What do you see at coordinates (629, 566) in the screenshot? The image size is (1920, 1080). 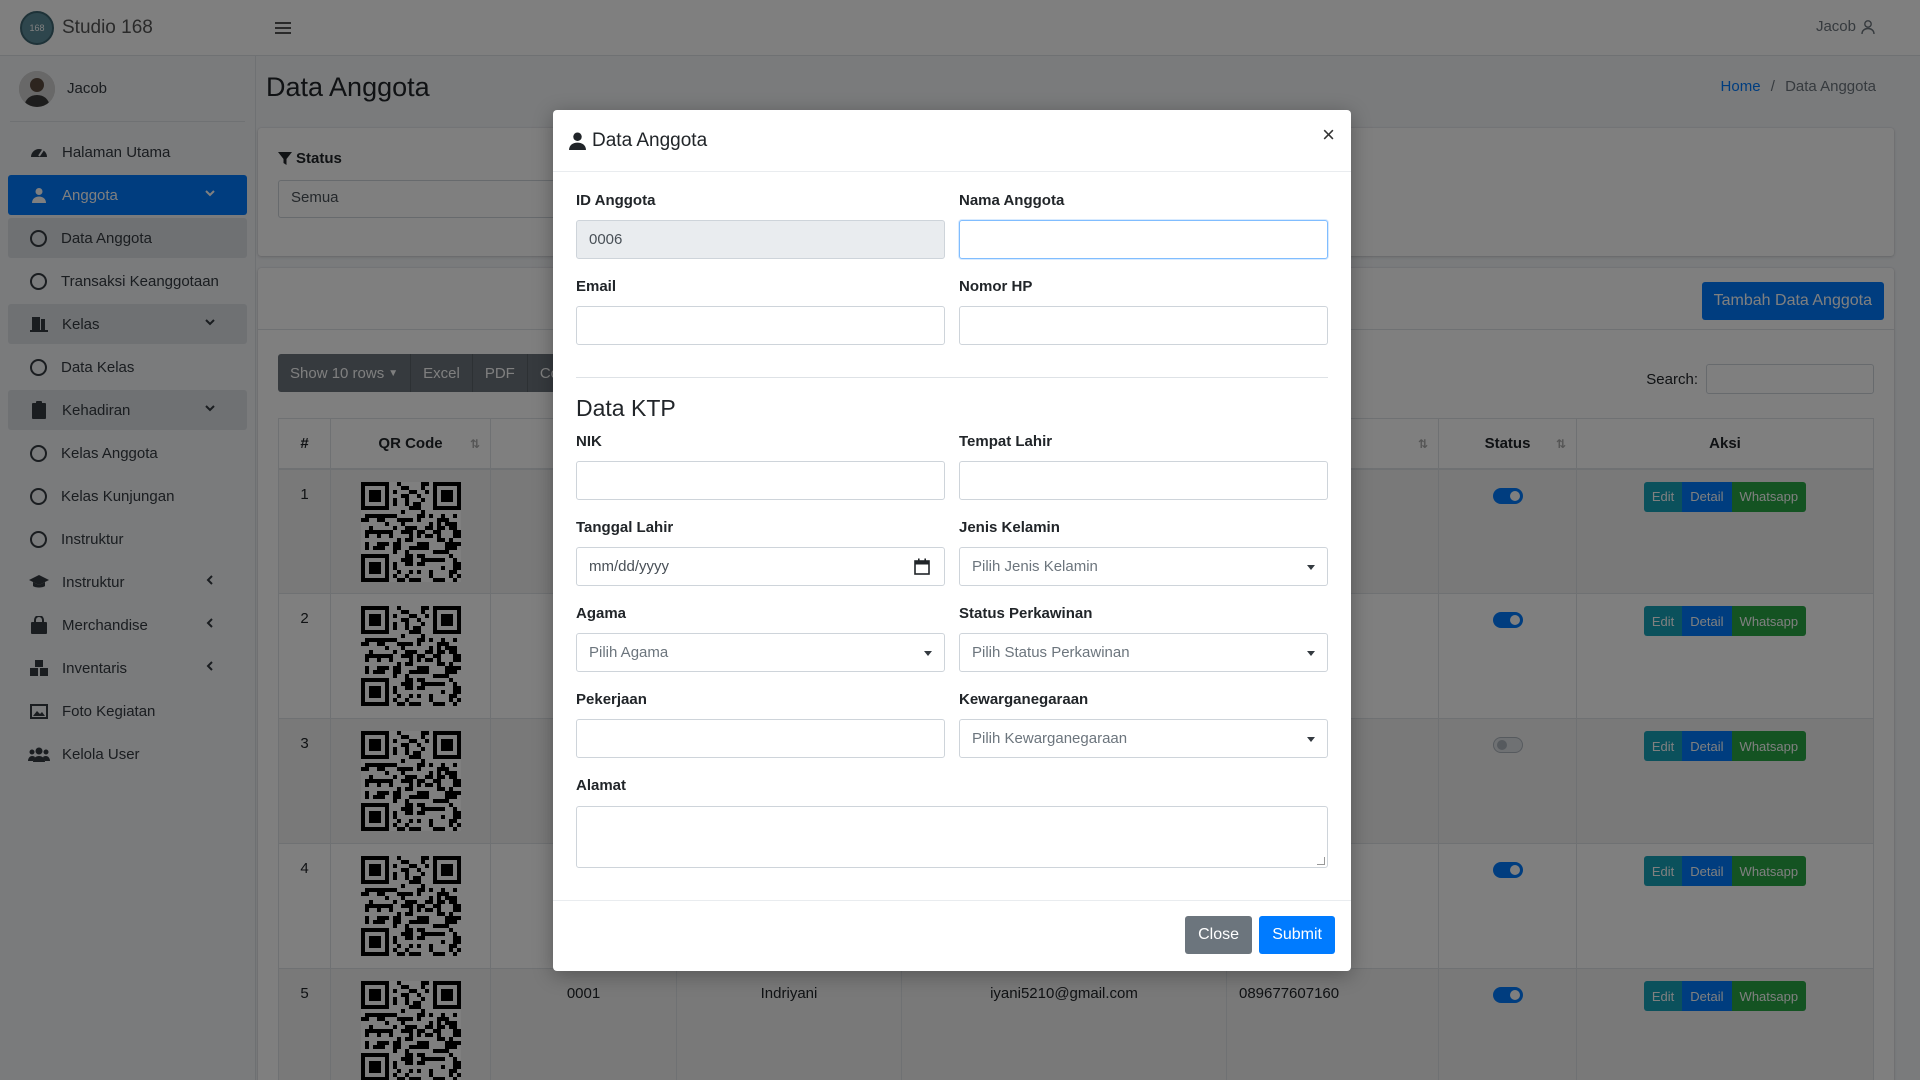 I see `date-placeholder: mm/dd/yyyy` at bounding box center [629, 566].